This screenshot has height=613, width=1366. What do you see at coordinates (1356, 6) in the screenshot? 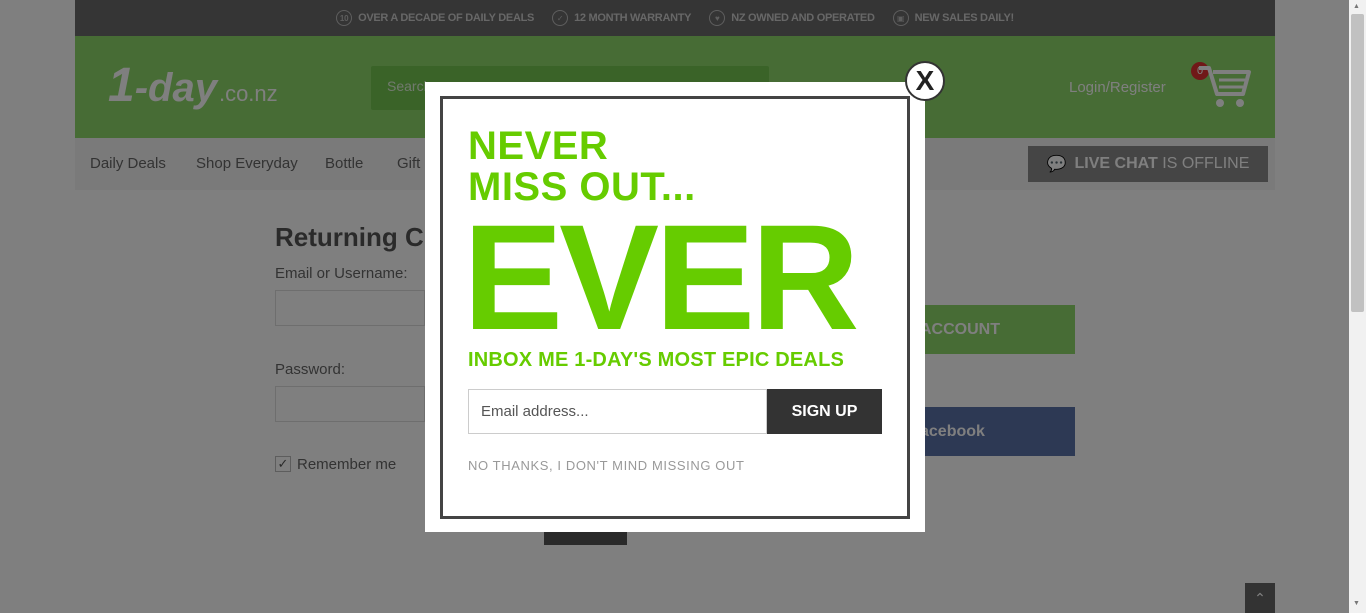
I see `scroll-up-icon: ▲` at bounding box center [1356, 6].